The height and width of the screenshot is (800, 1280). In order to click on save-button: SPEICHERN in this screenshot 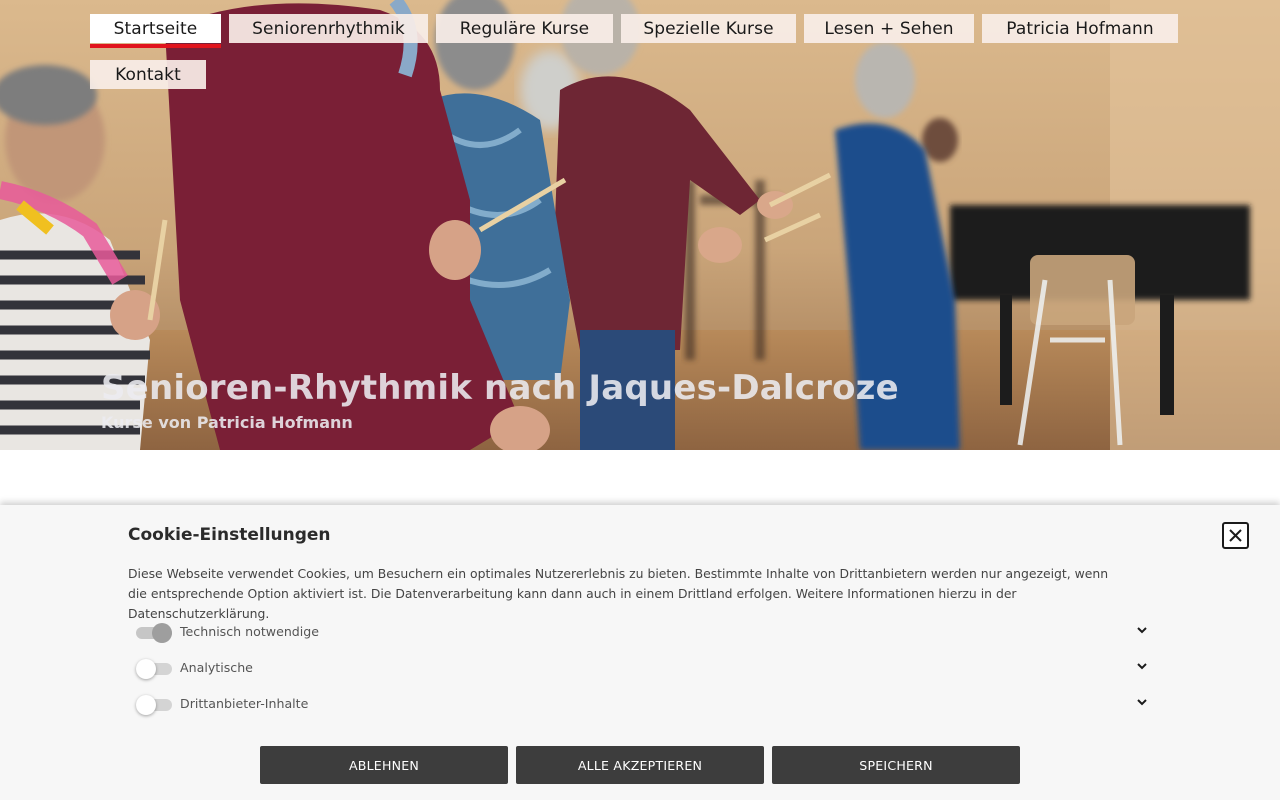, I will do `click(896, 765)`.